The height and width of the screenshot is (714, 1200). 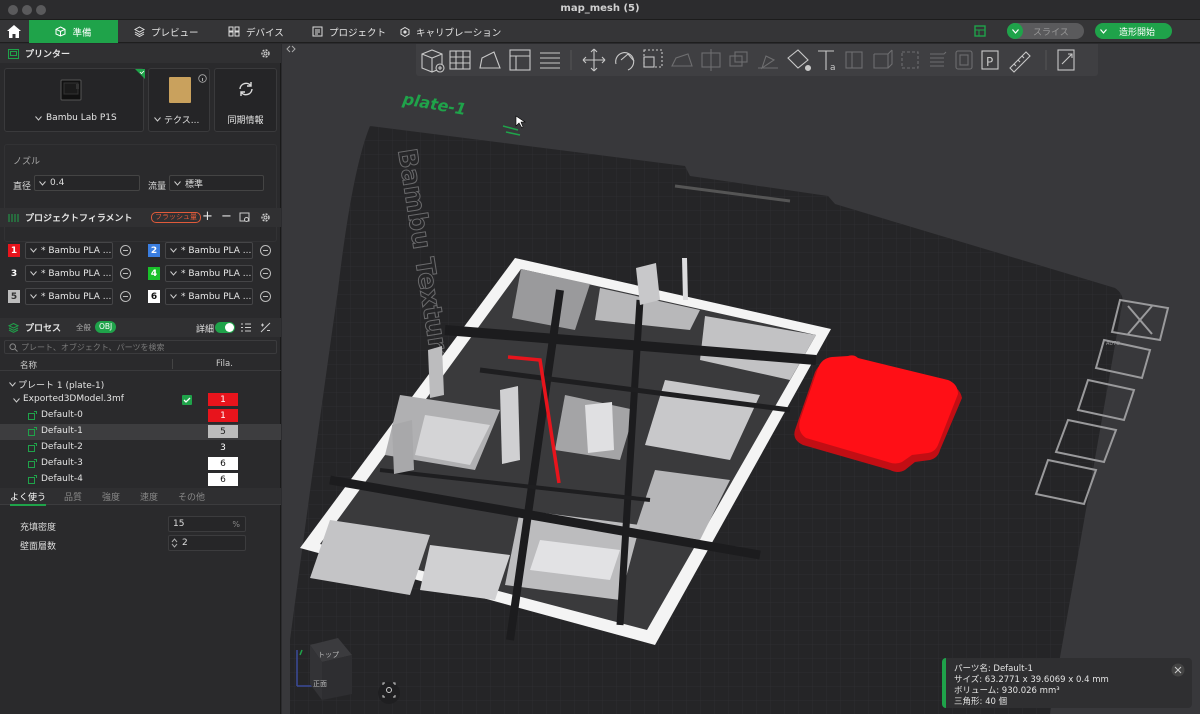 I want to click on scope-obj-toggle: OBJ, so click(x=106, y=327).